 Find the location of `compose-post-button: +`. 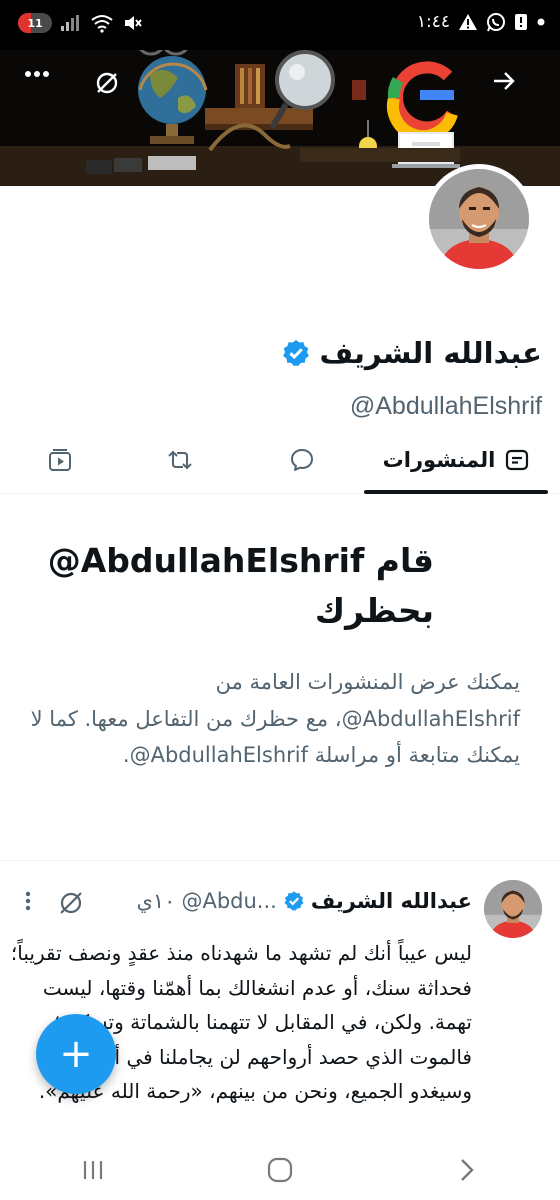

compose-post-button: + is located at coordinates (76, 1054).